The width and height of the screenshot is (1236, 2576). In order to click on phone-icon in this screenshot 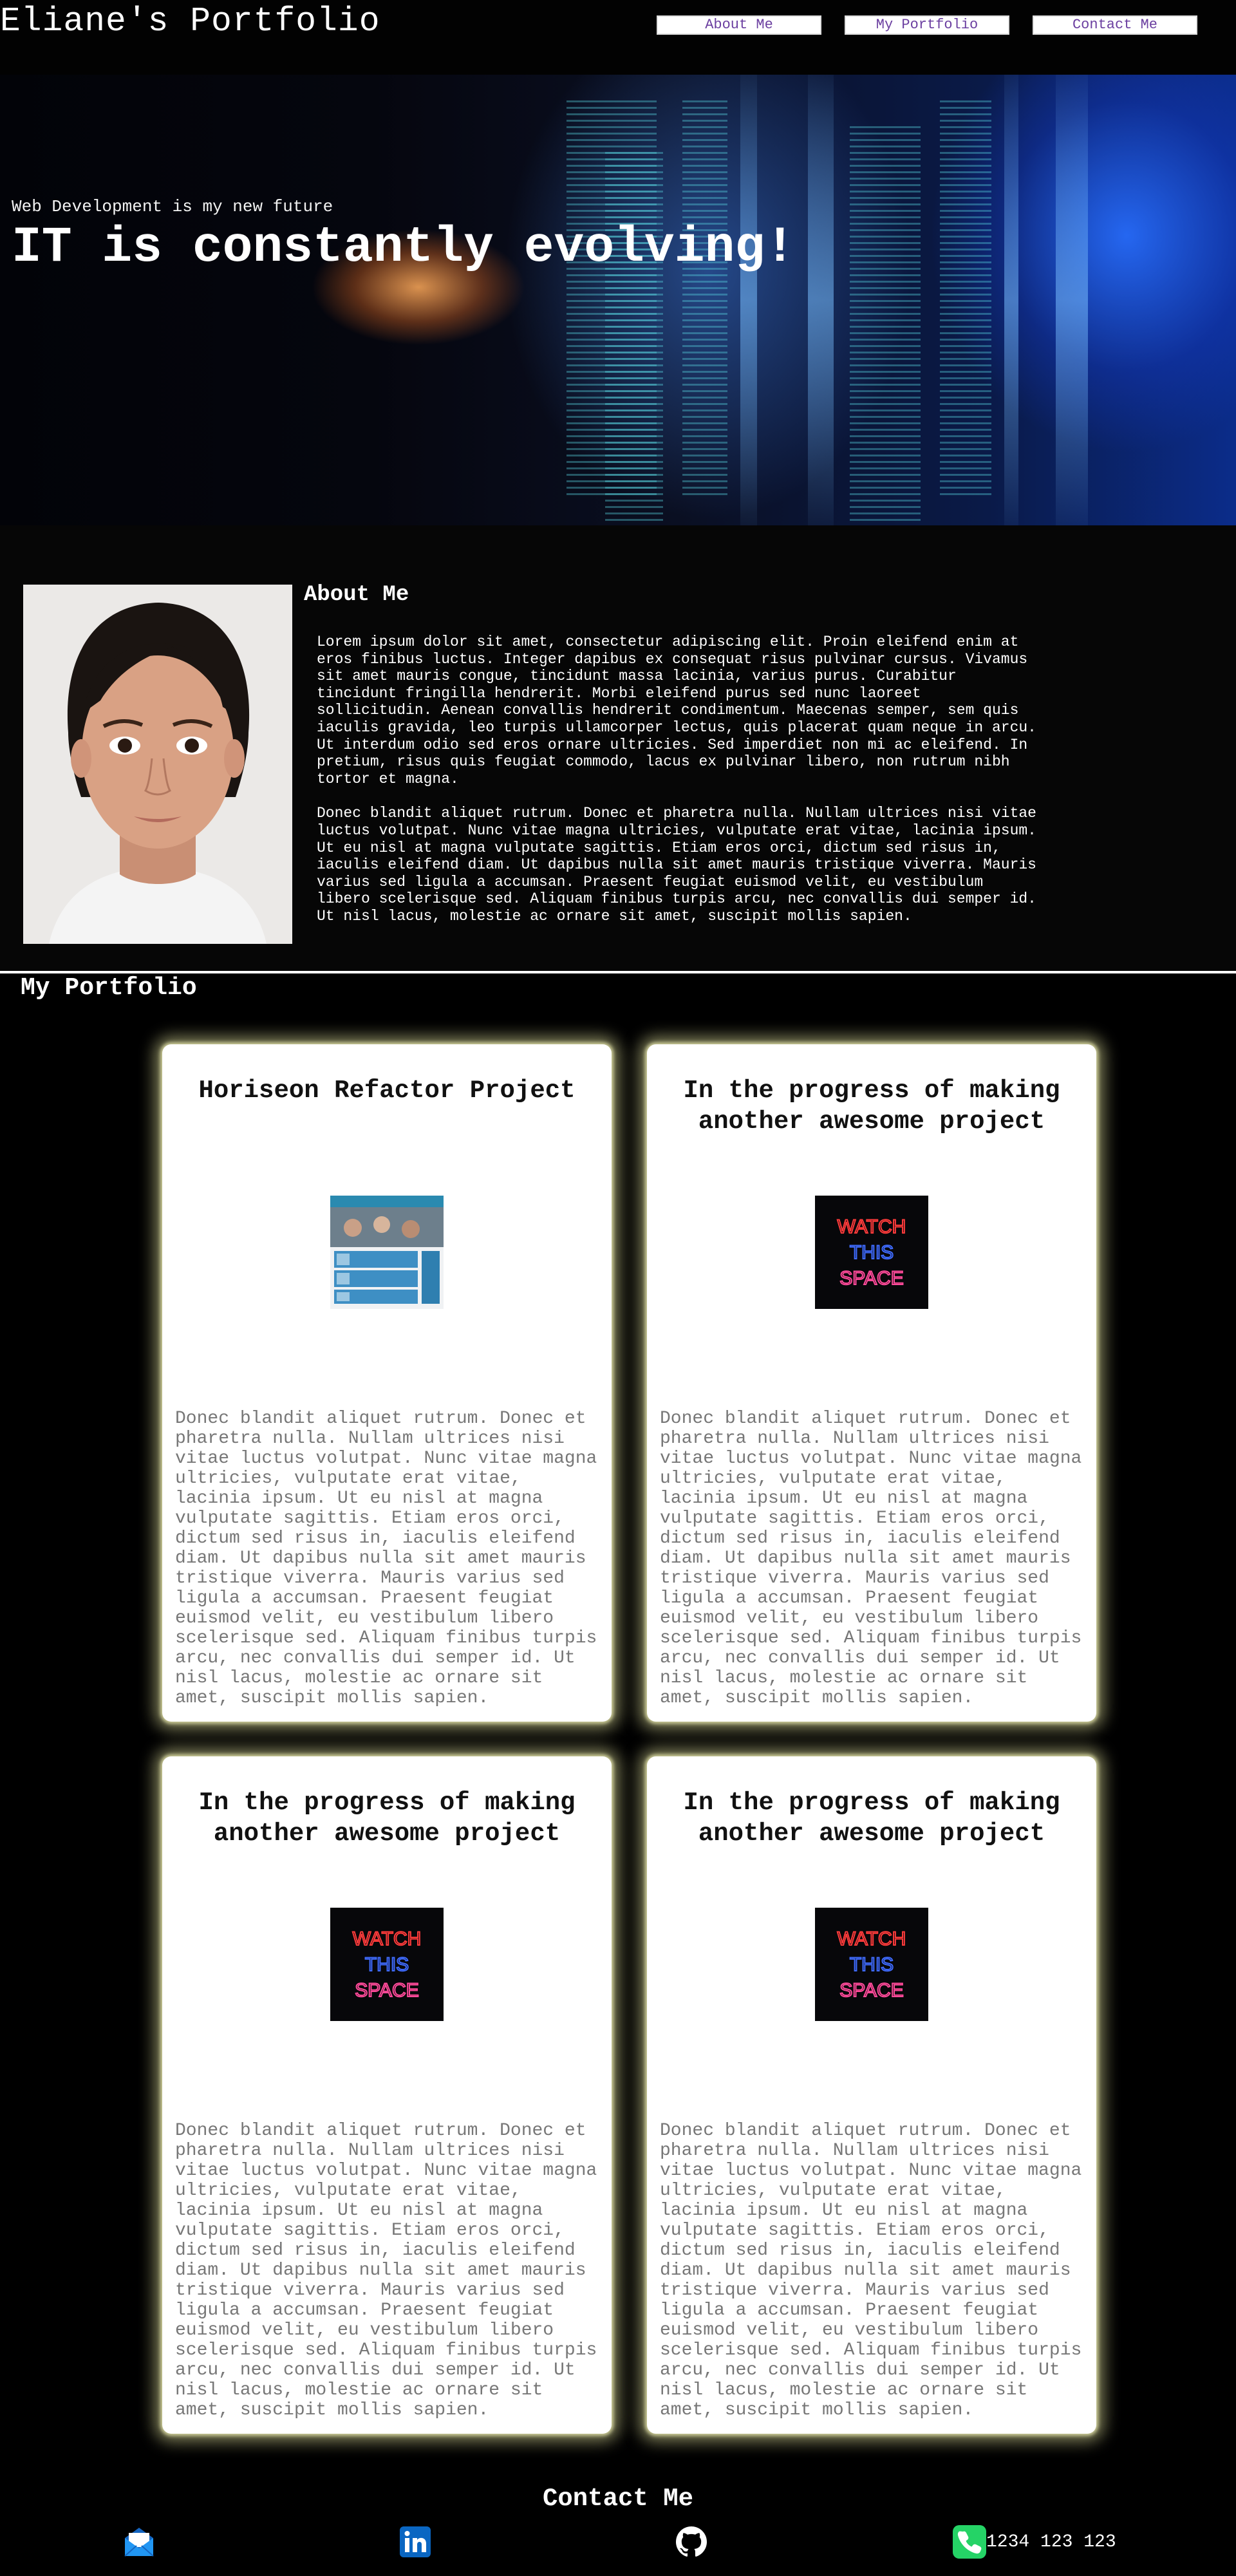, I will do `click(970, 2542)`.